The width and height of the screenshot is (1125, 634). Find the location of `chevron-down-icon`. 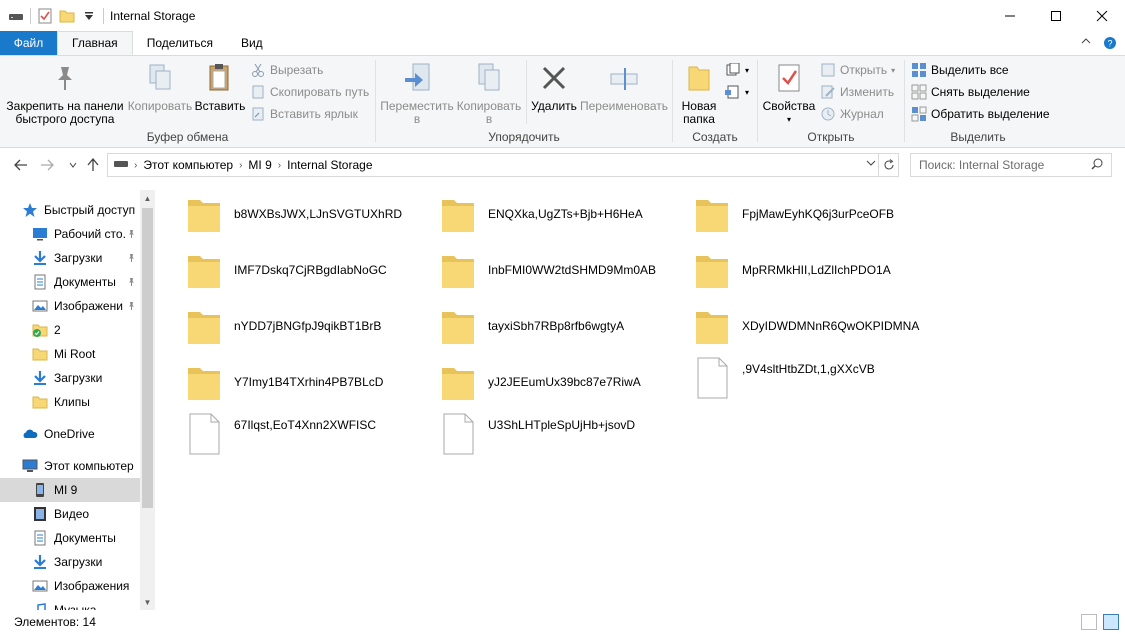

chevron-down-icon is located at coordinates (871, 163).